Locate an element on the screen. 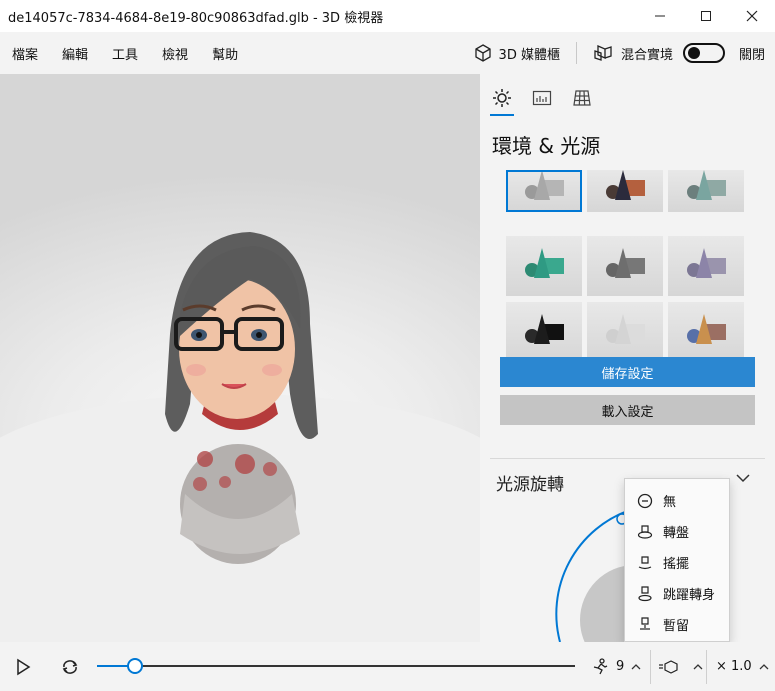  light-rotation-expand is located at coordinates (743, 480).